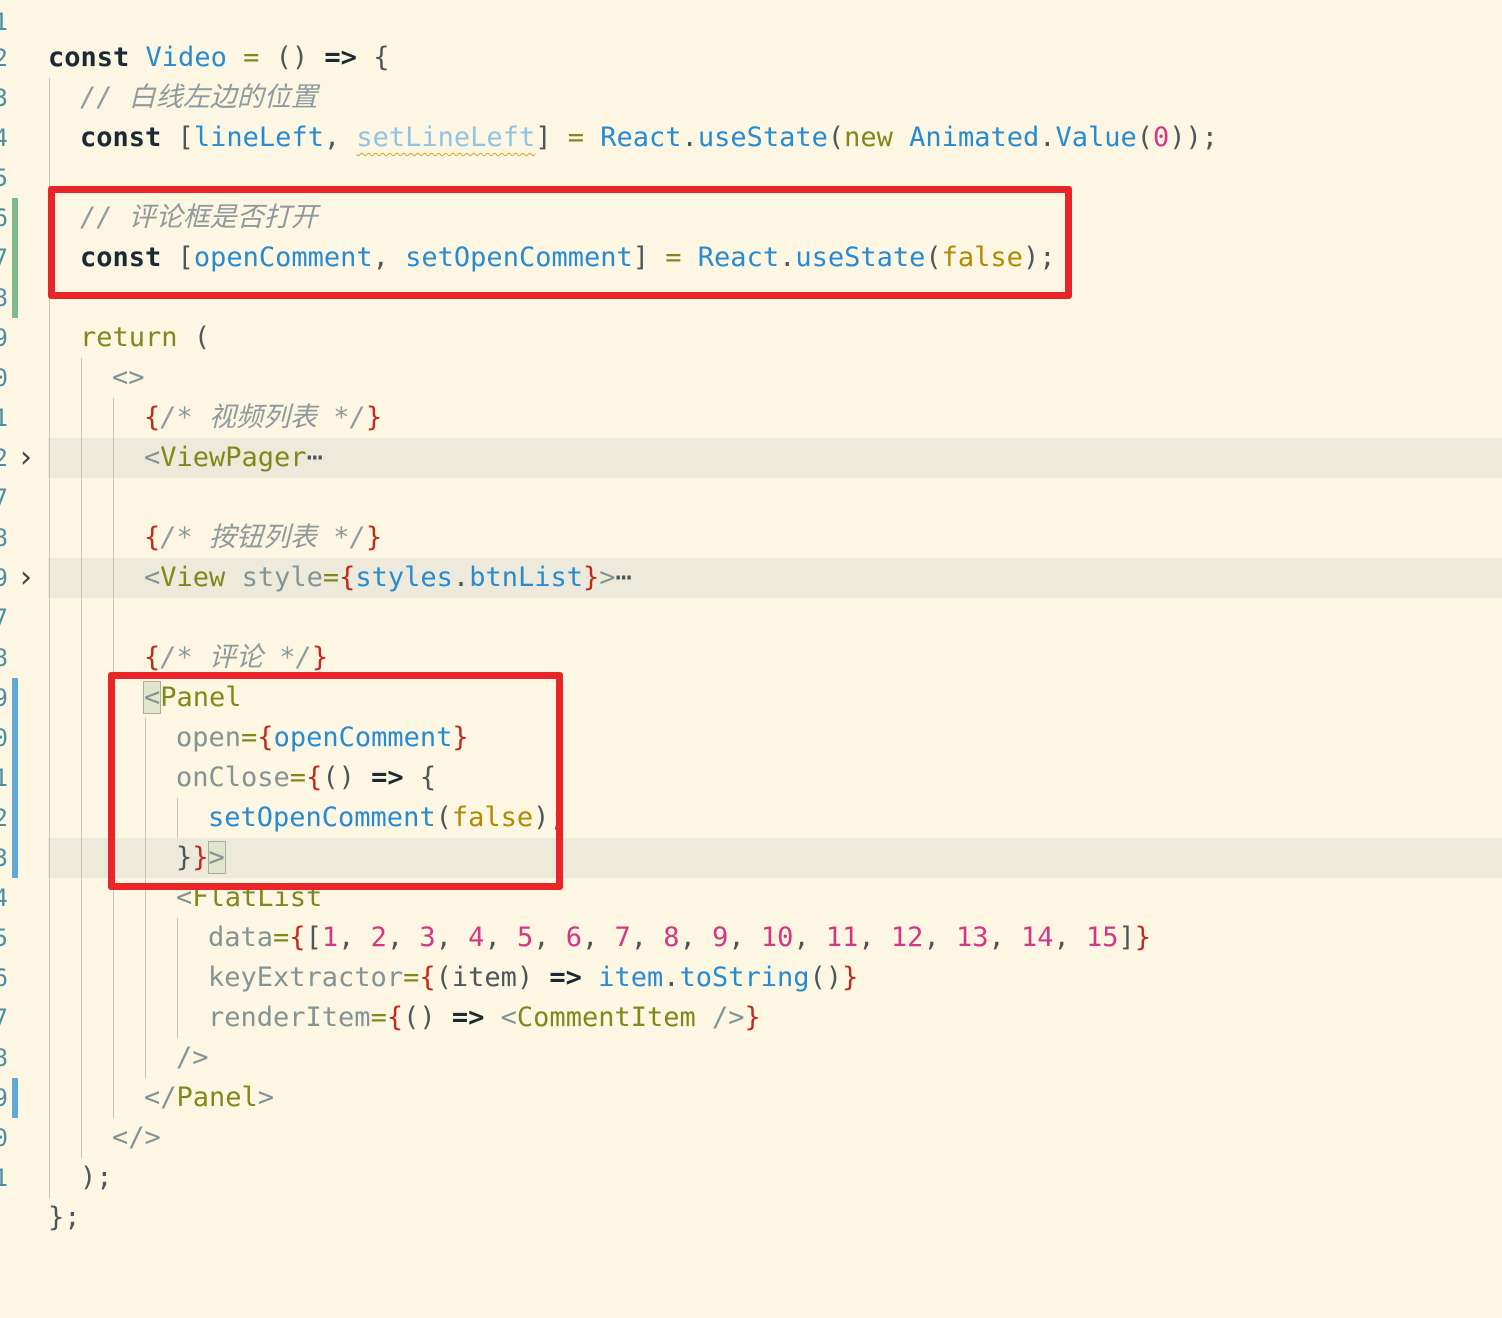 Image resolution: width=1502 pixels, height=1318 pixels. I want to click on code-line-folded: <View style={styles.btnList}>⋯, so click(751, 578).